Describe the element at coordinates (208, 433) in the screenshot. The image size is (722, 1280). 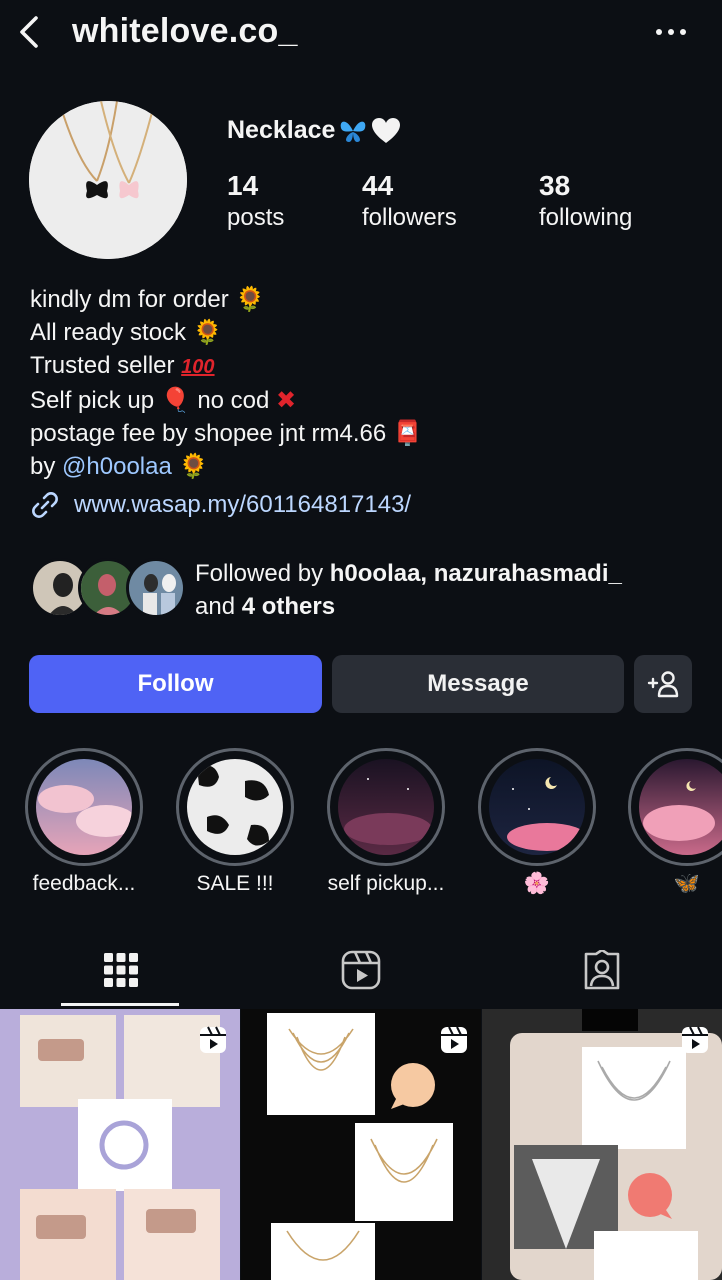
I see `bio-text: postage fee by shopee jnt rm4.66` at that location.